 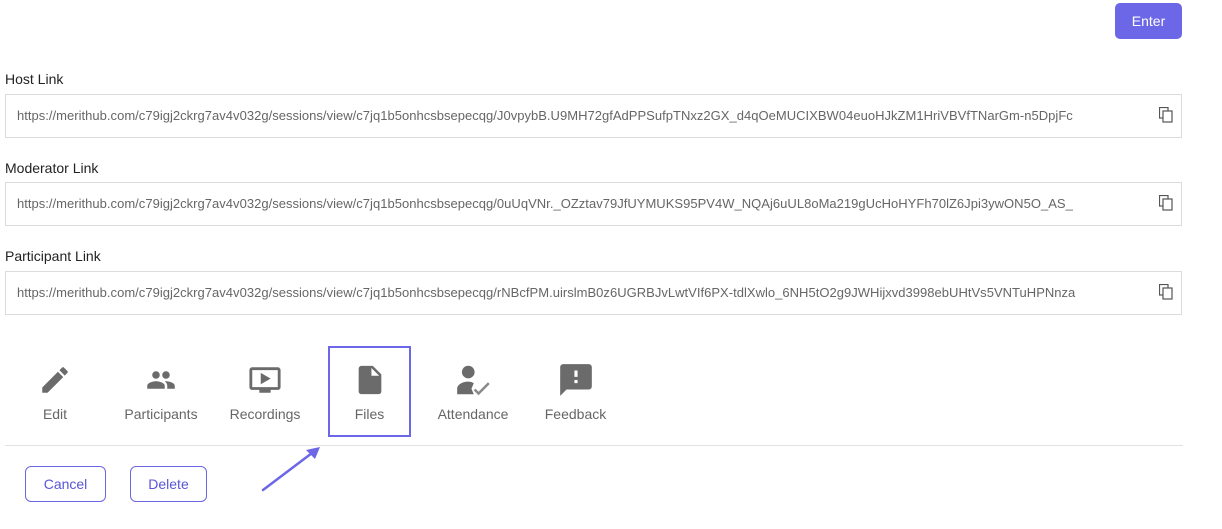 I want to click on moderator-link-label: Moderator Link, so click(x=52, y=168).